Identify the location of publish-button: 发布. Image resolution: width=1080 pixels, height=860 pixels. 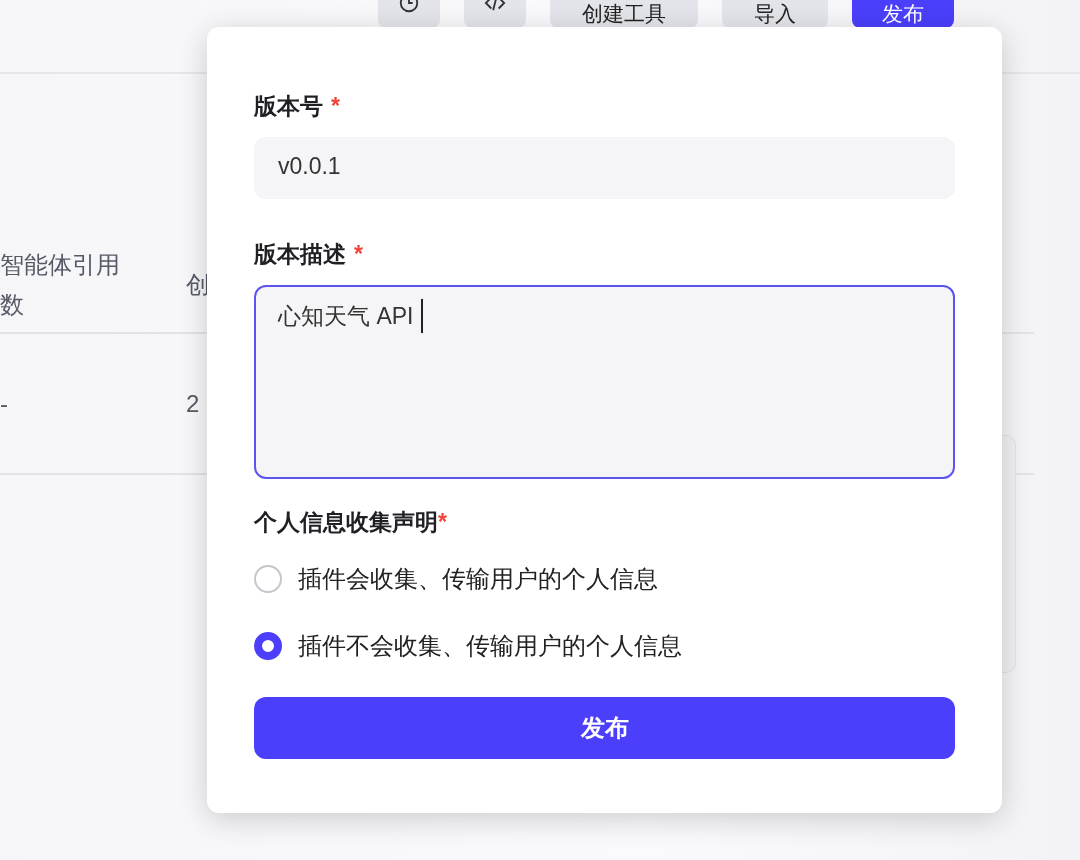
(903, 14).